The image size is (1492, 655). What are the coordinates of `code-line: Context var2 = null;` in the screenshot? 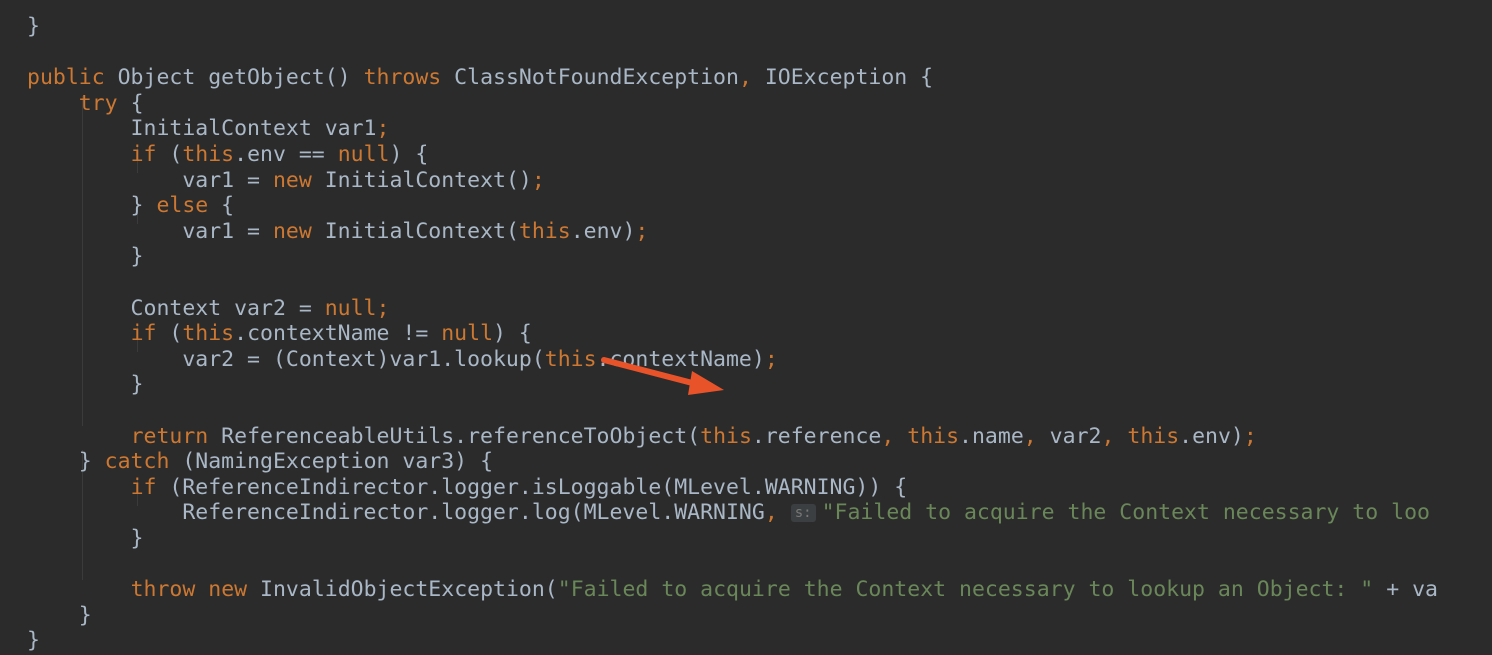 It's located at (208, 308).